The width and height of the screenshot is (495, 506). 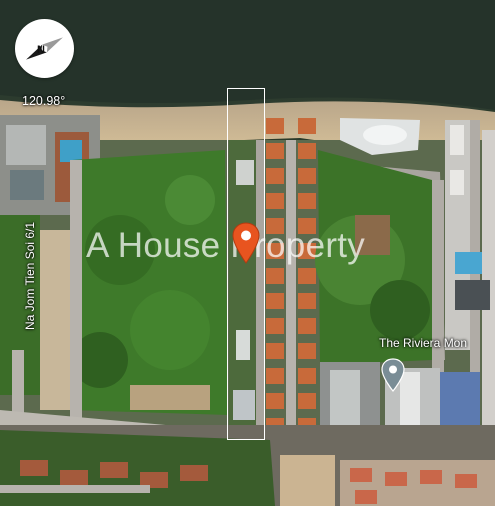 What do you see at coordinates (44, 101) in the screenshot?
I see `heading-readout: 120.98°` at bounding box center [44, 101].